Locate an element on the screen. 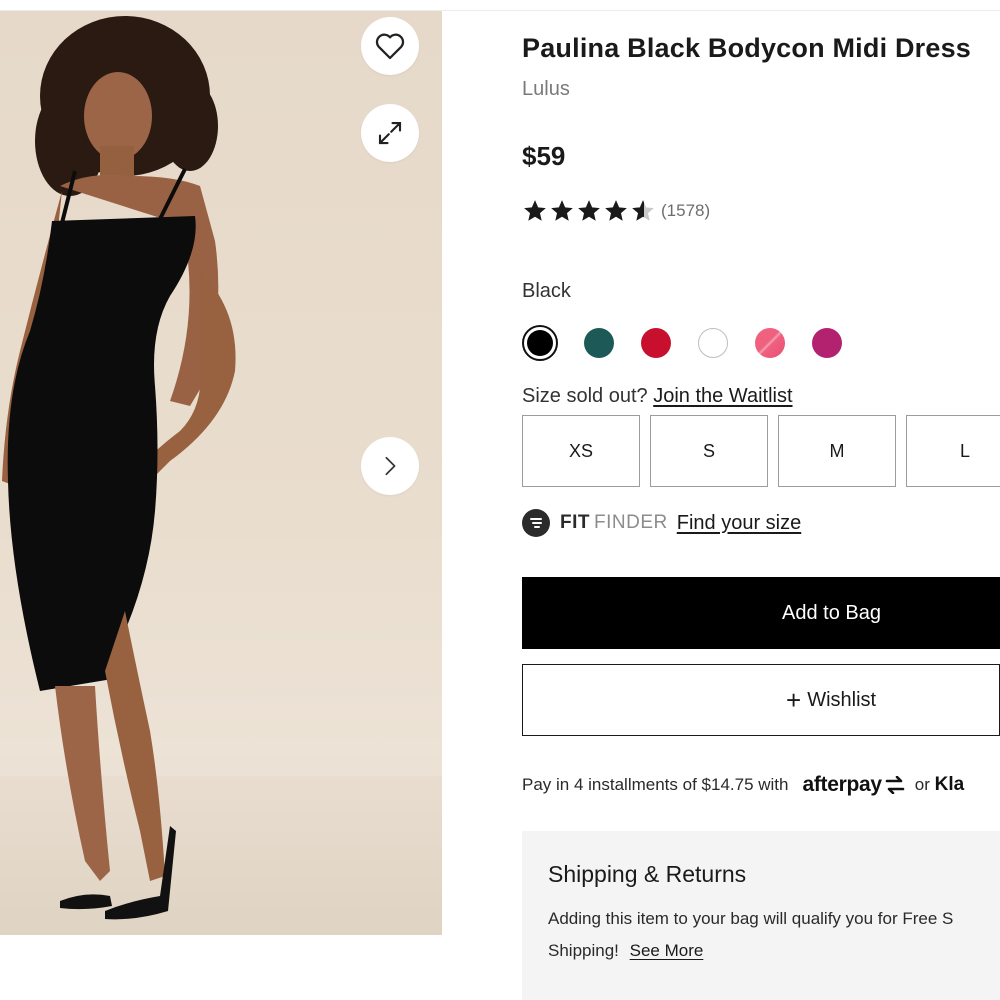 The height and width of the screenshot is (1000, 1000). selected-color-label: Black is located at coordinates (546, 291).